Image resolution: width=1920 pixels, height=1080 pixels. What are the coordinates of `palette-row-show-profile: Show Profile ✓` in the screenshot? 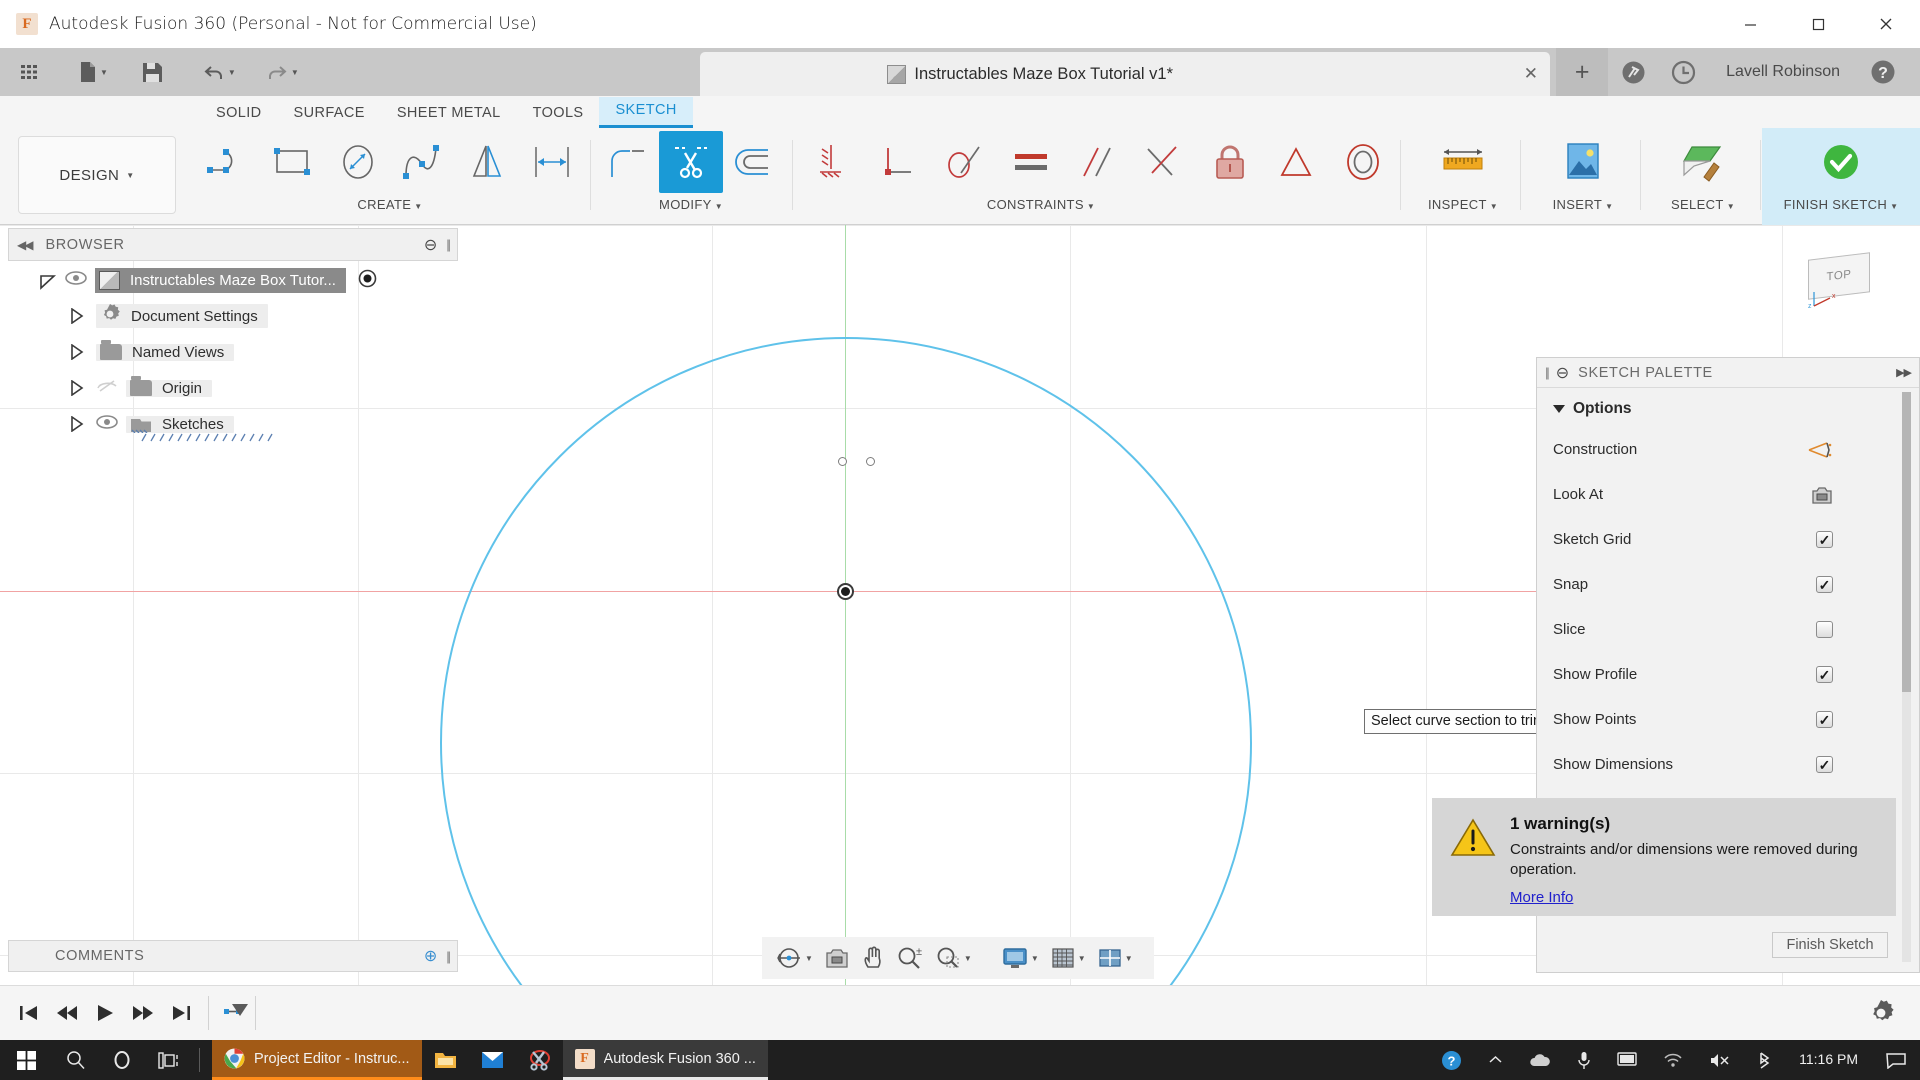 It's located at (1728, 674).